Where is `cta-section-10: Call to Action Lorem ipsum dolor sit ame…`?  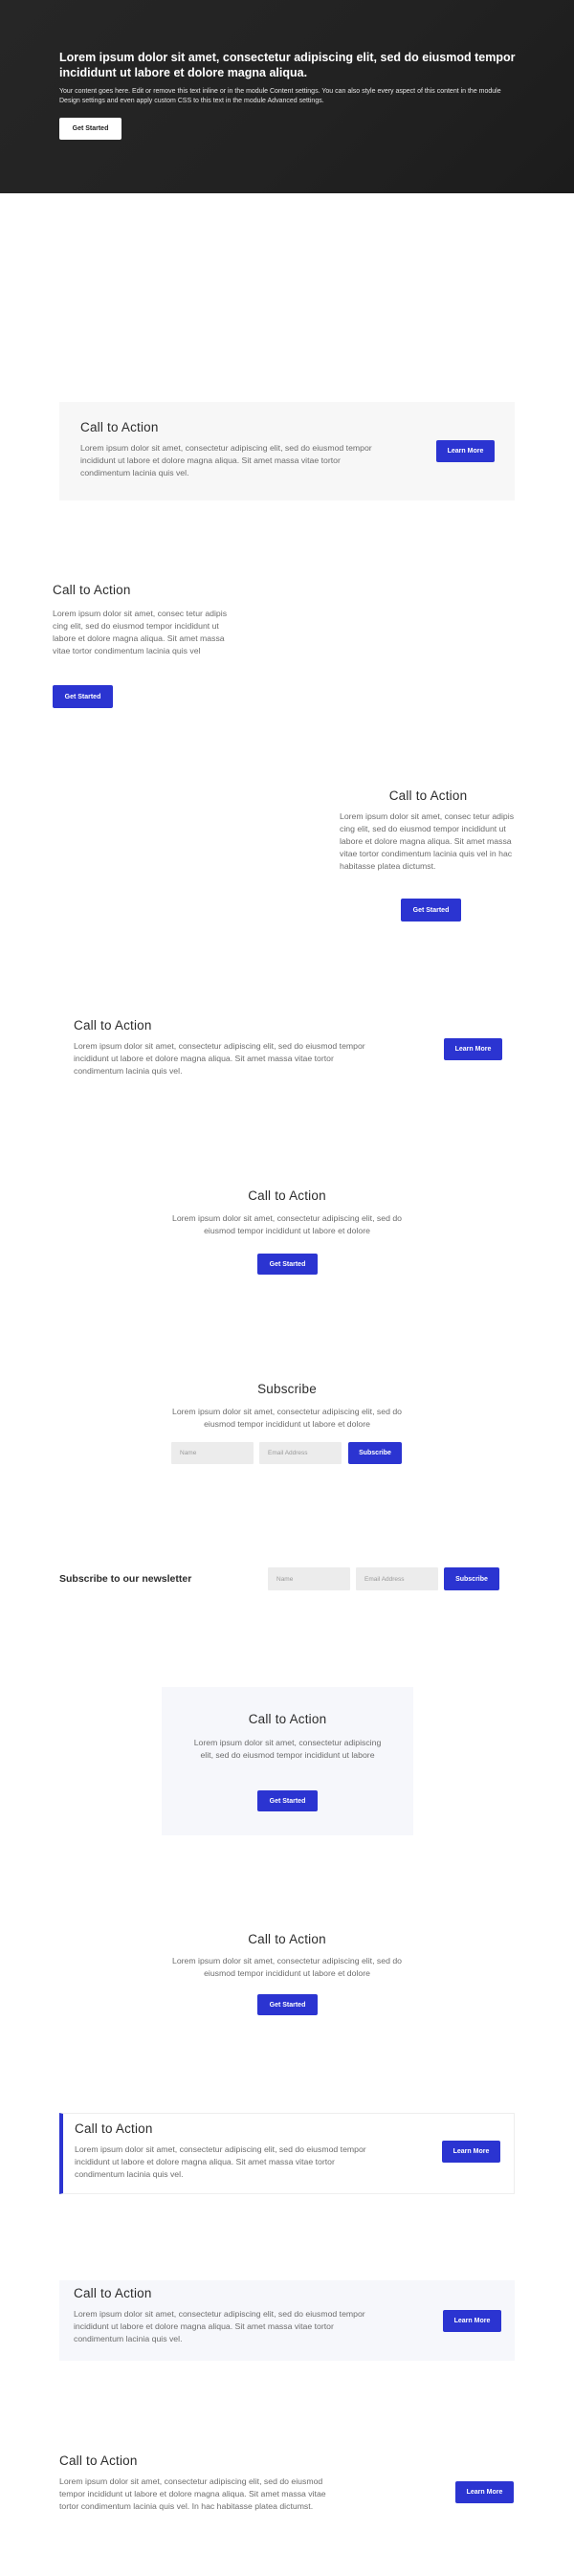
cta-section-10: Call to Action Lorem ipsum dolor sit ame… is located at coordinates (287, 2493).